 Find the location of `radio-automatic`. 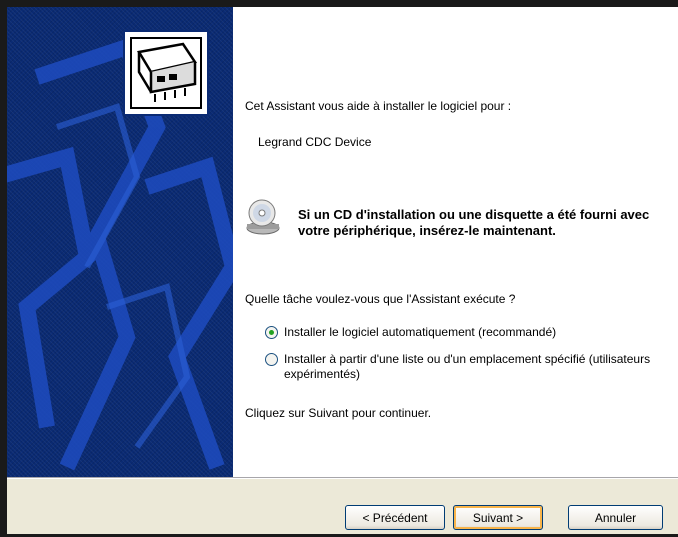

radio-automatic is located at coordinates (271, 332).